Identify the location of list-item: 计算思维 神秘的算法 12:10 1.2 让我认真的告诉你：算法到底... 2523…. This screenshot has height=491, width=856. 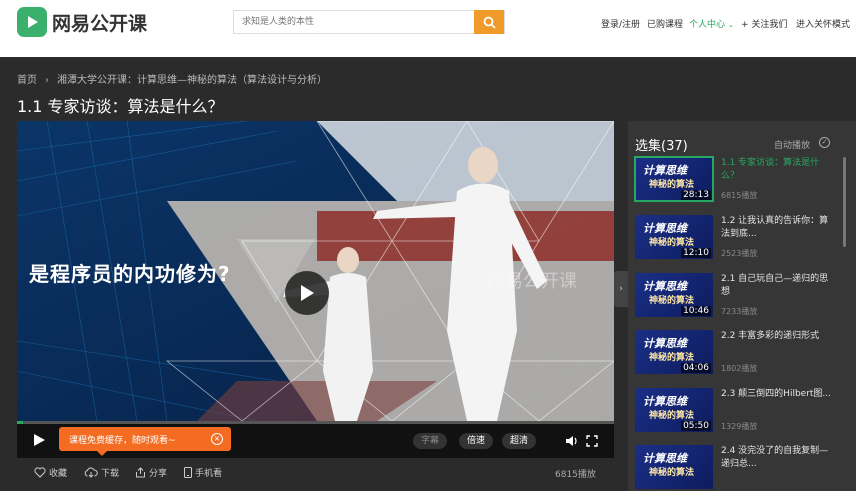
(735, 243).